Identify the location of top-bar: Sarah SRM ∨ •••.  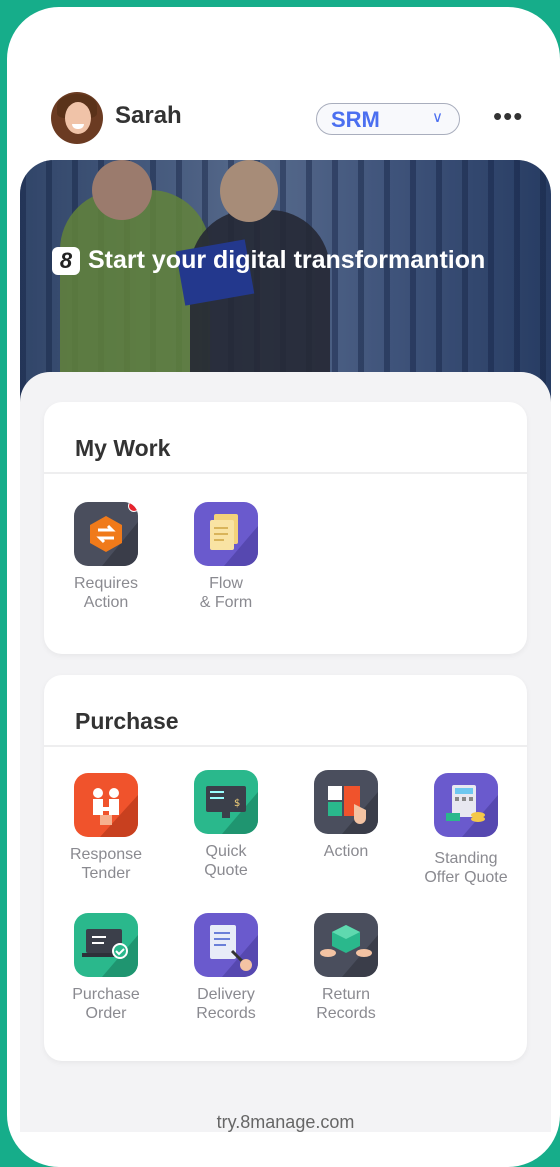
(283, 117).